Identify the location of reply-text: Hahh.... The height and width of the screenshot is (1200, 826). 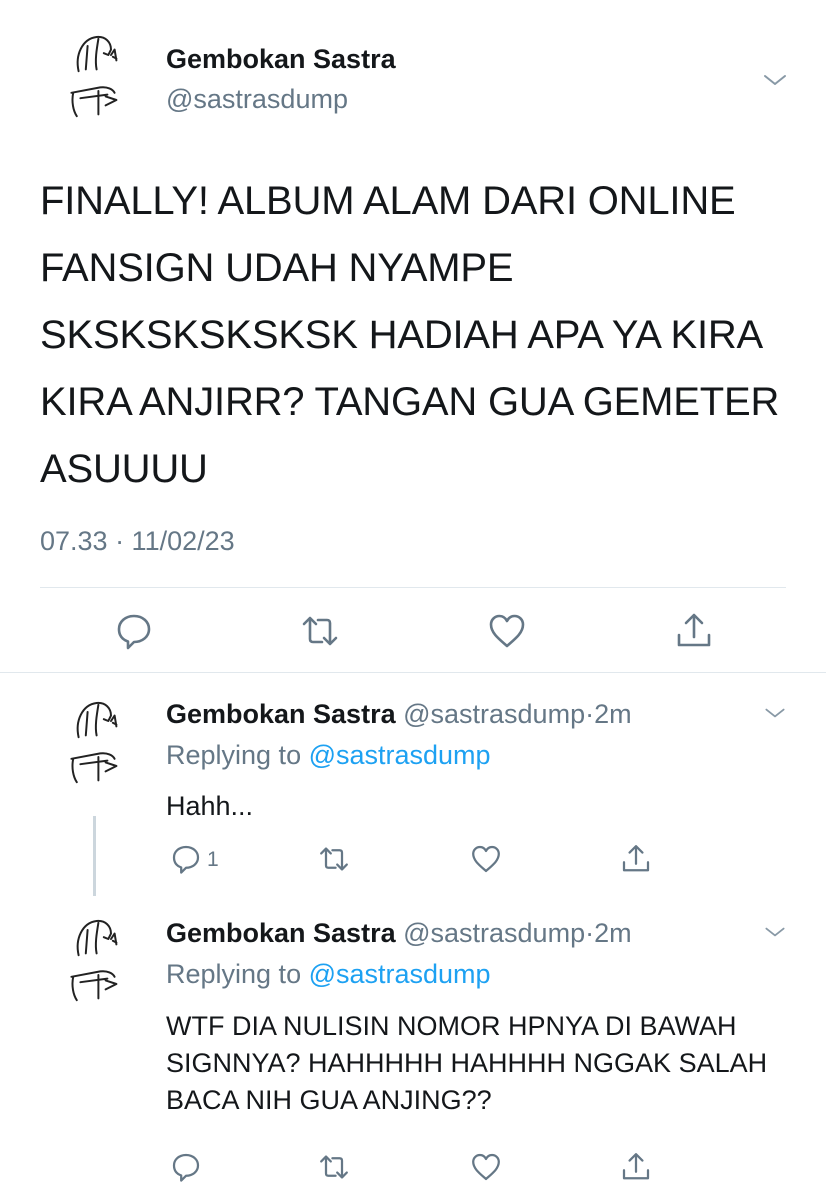
(210, 806).